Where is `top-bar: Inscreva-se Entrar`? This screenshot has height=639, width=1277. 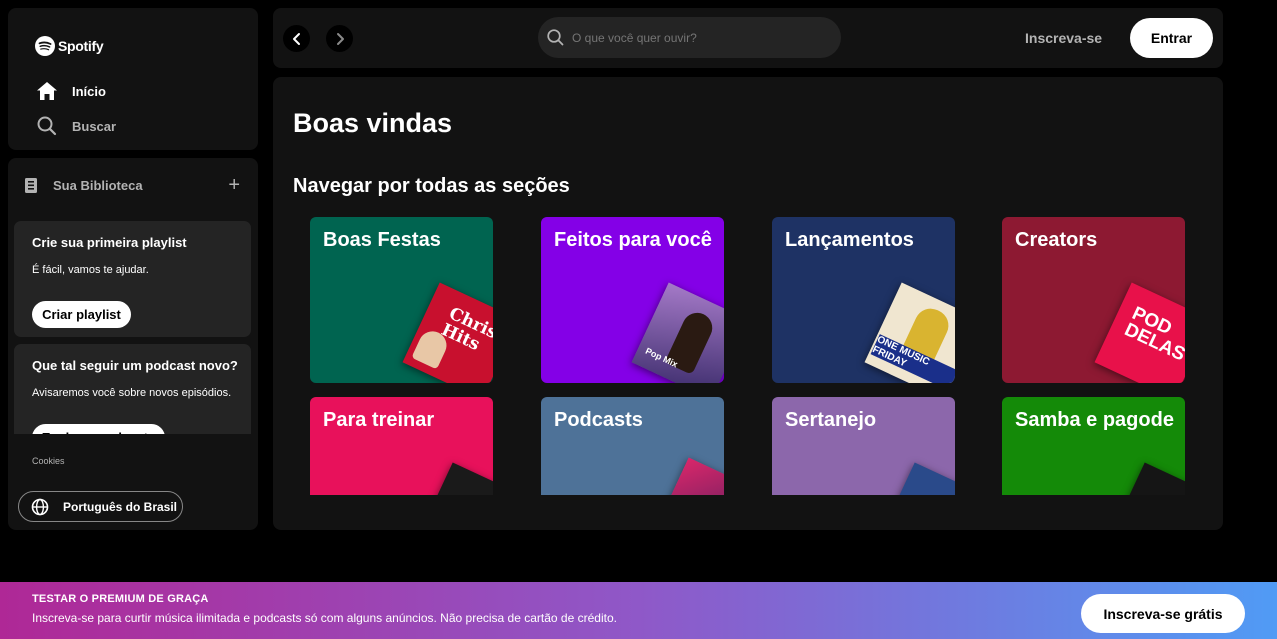
top-bar: Inscreva-se Entrar is located at coordinates (748, 38).